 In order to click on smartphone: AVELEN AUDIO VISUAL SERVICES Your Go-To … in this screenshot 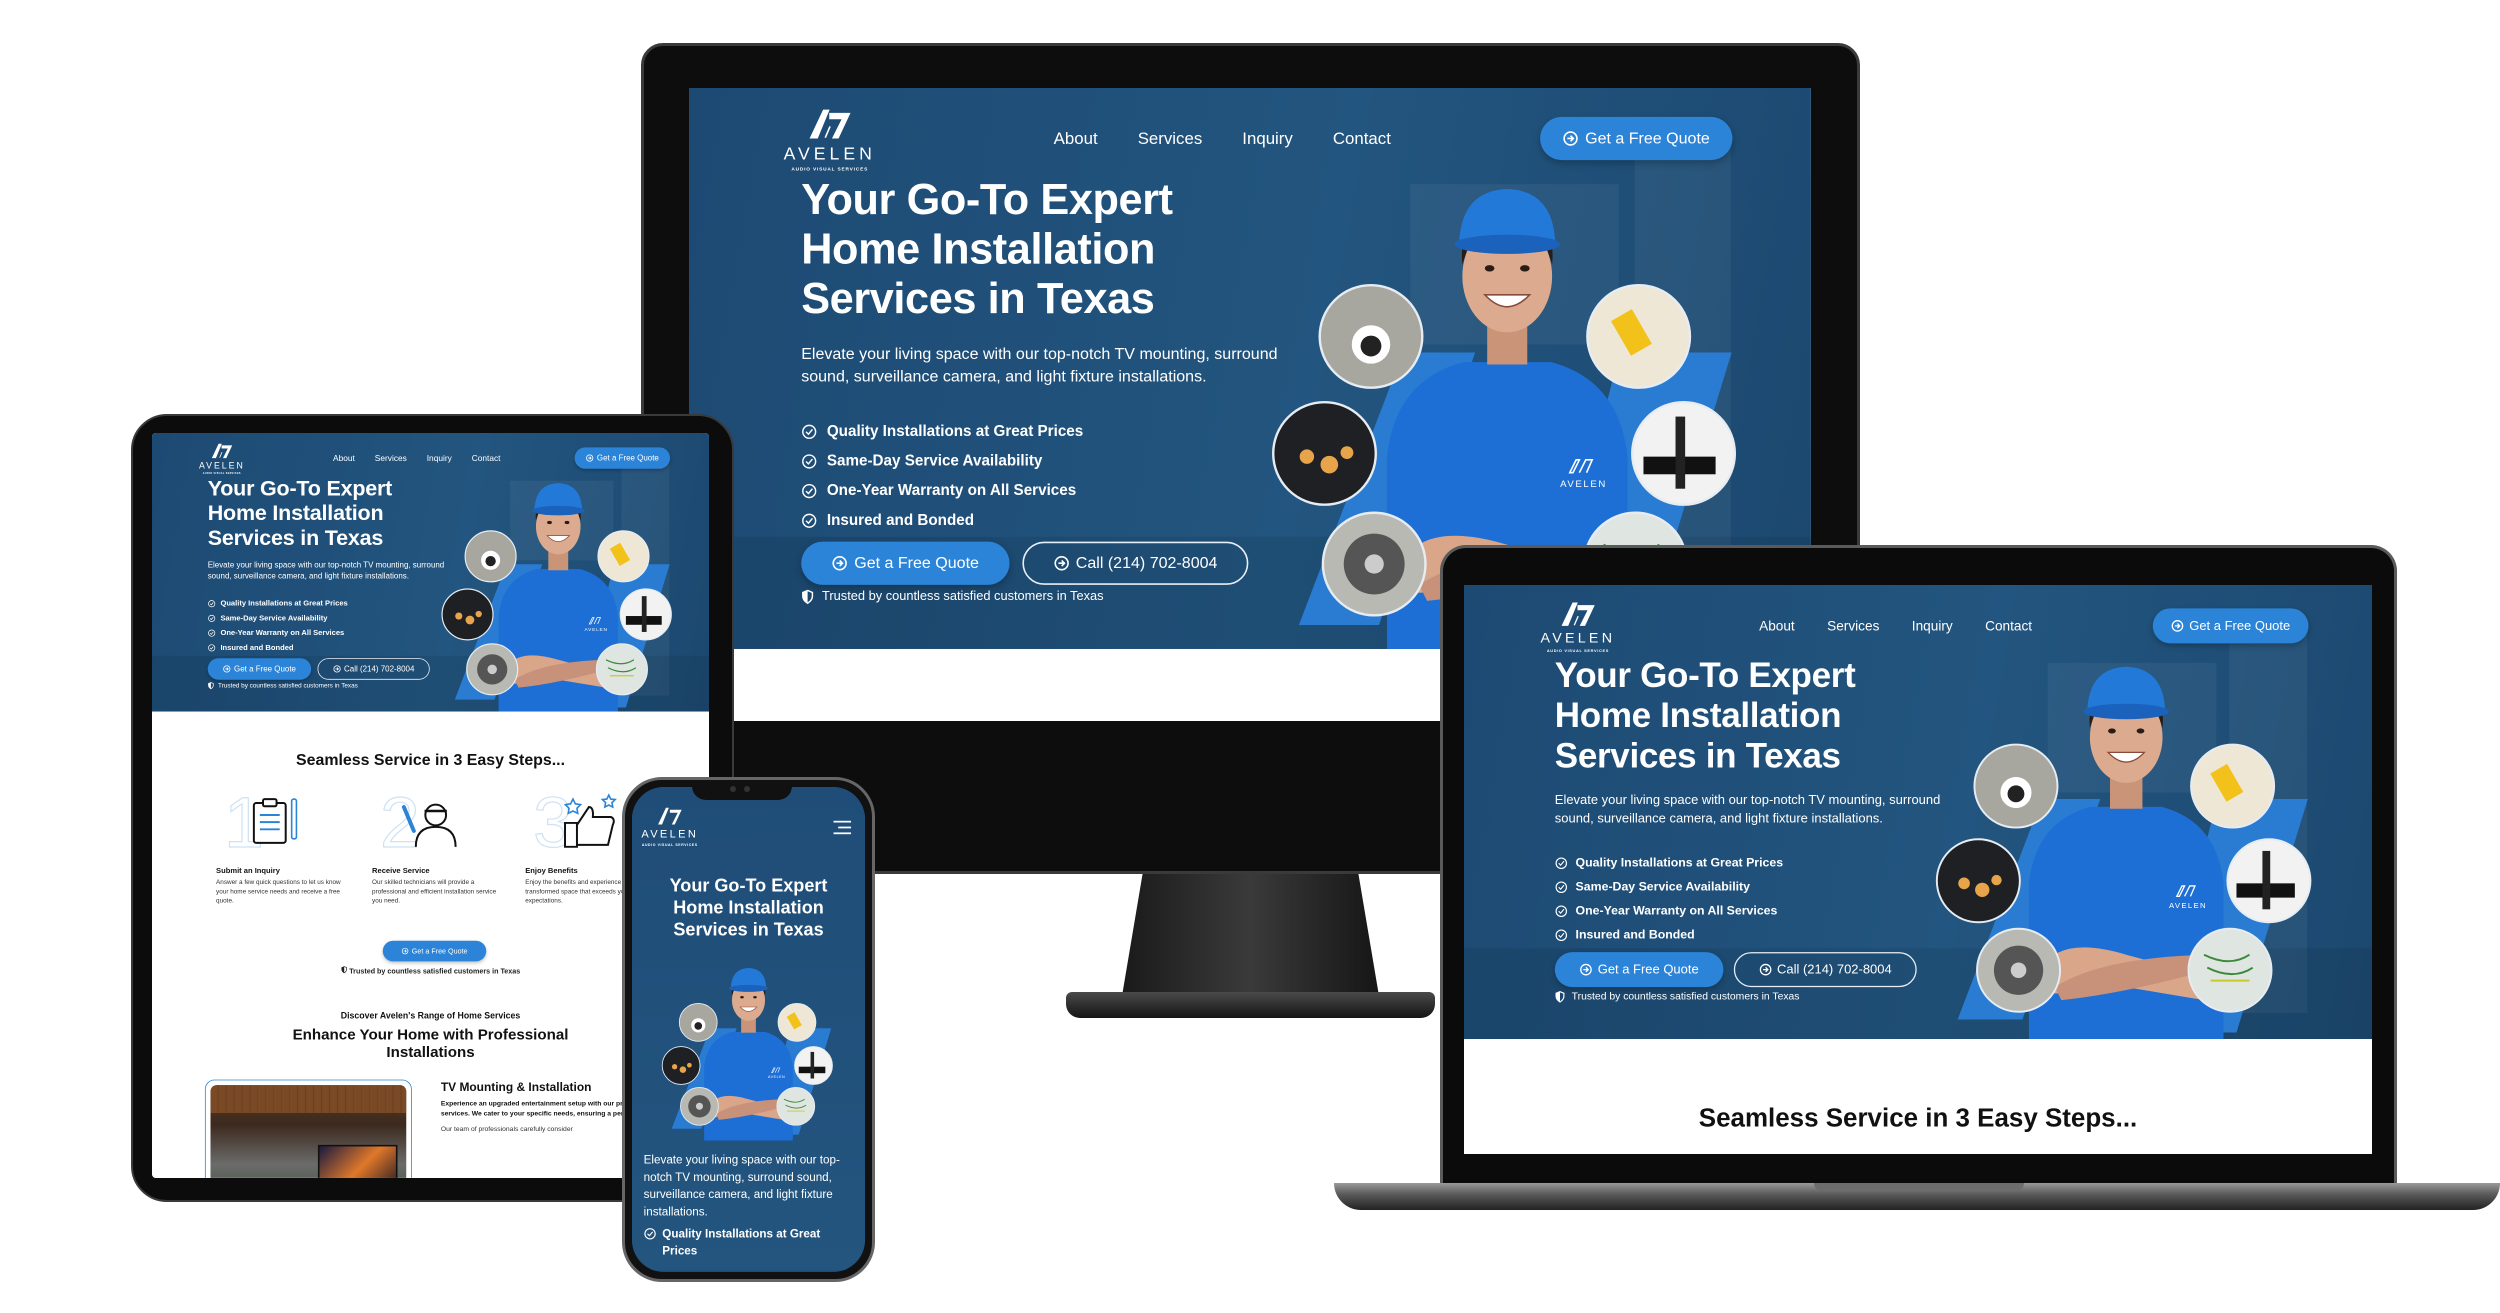, I will do `click(748, 1029)`.